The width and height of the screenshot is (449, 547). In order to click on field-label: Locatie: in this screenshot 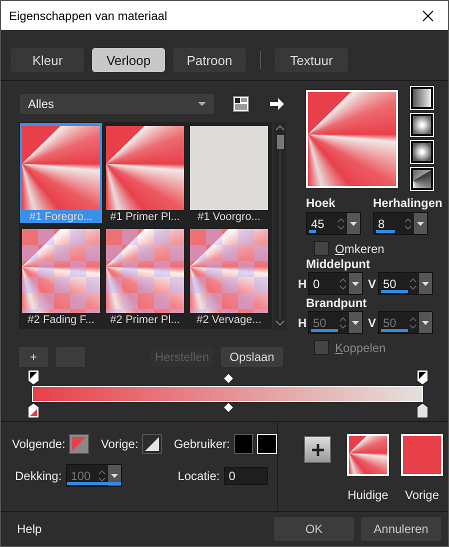, I will do `click(199, 475)`.